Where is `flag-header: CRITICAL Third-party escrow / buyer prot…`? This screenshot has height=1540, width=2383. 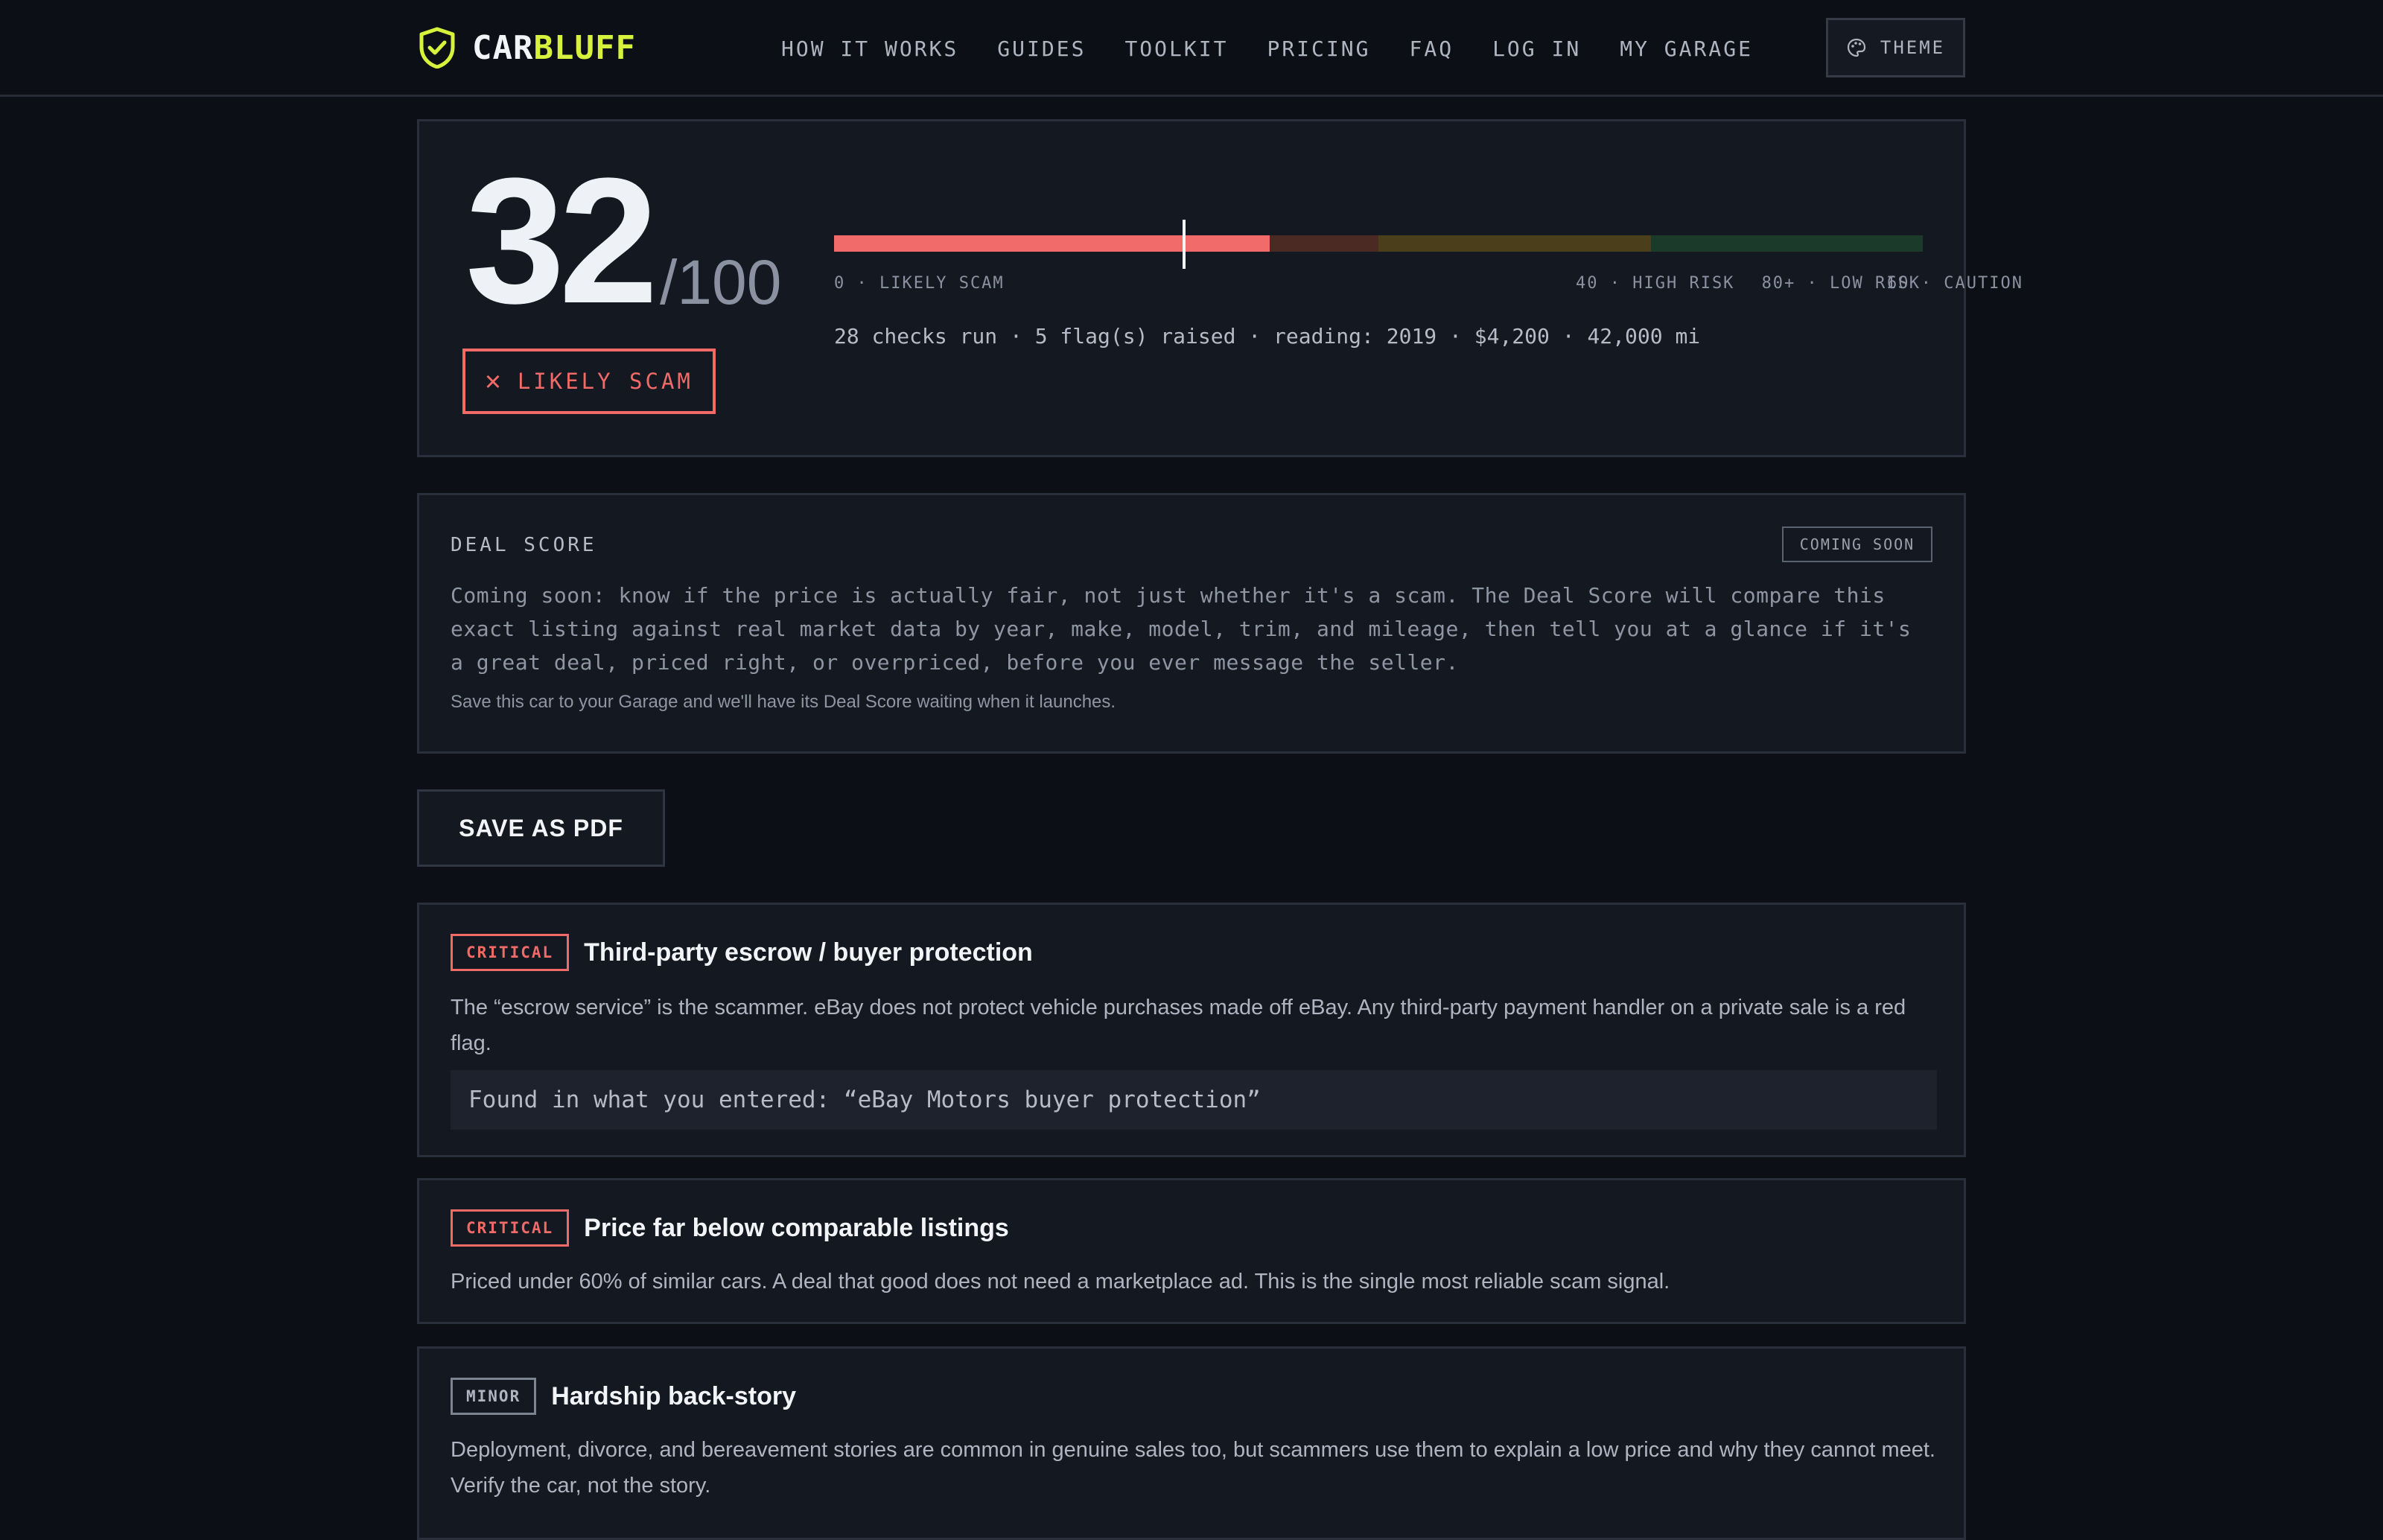 flag-header: CRITICAL Third-party escrow / buyer prot… is located at coordinates (742, 952).